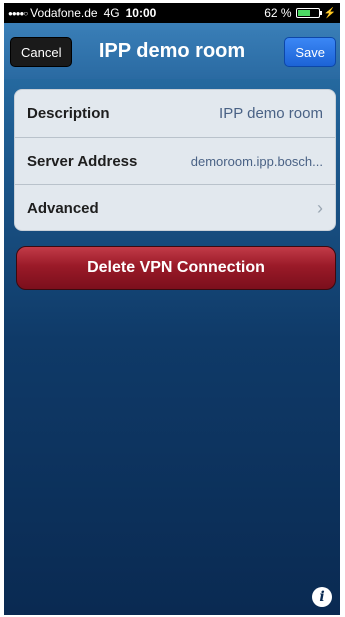 The height and width of the screenshot is (617, 345). Describe the element at coordinates (308, 13) in the screenshot. I see `battery-icon` at that location.